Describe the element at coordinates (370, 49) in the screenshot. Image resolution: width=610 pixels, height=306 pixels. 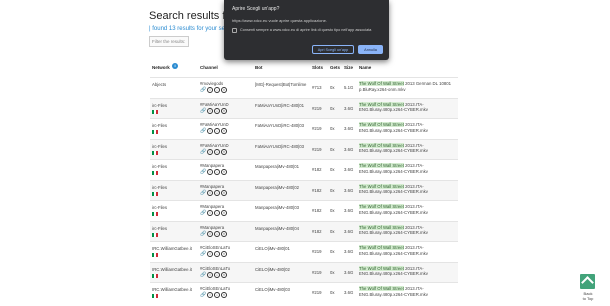
I see `cancel-button: Annulla` at that location.